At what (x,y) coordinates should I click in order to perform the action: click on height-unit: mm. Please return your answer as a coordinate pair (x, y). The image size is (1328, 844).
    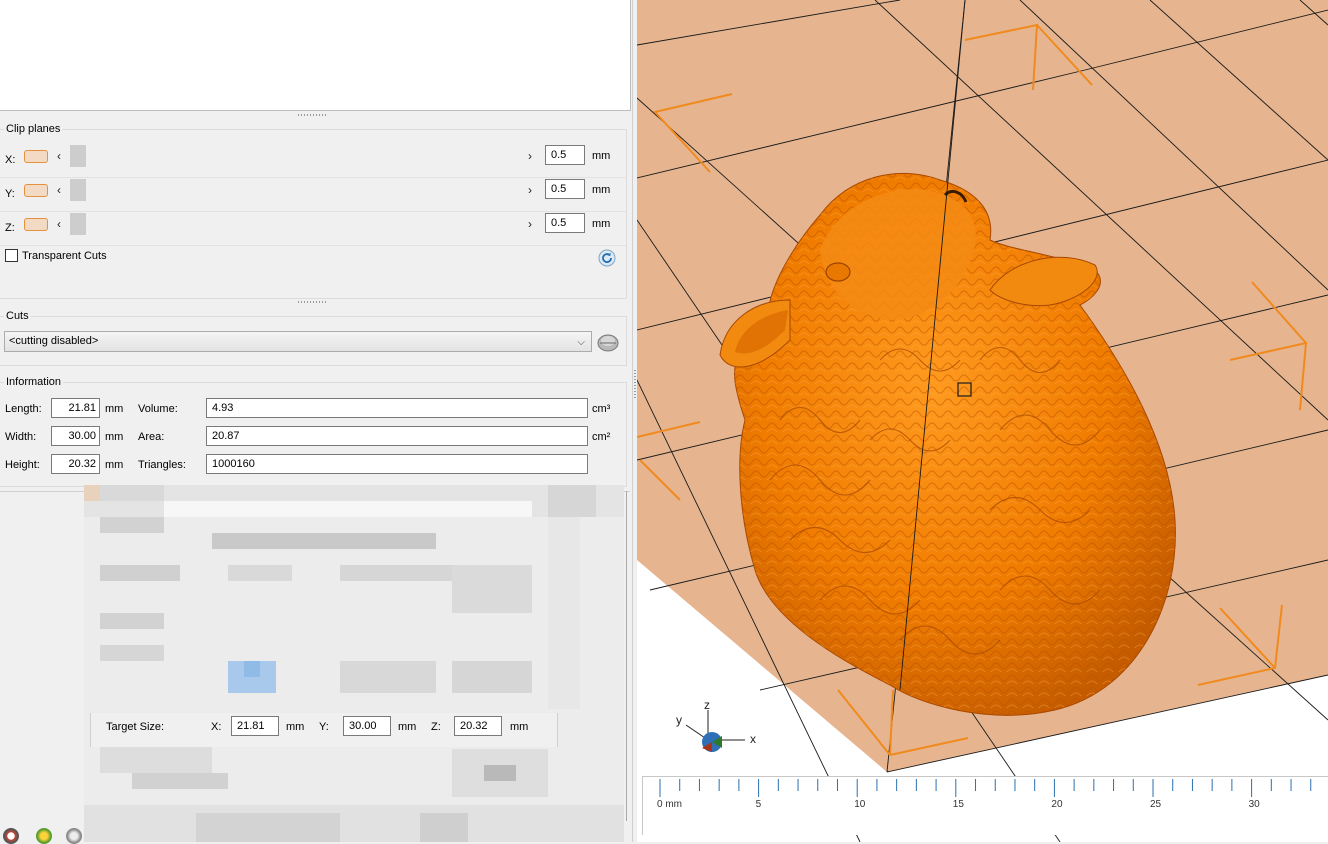
    Looking at the image, I should click on (114, 465).